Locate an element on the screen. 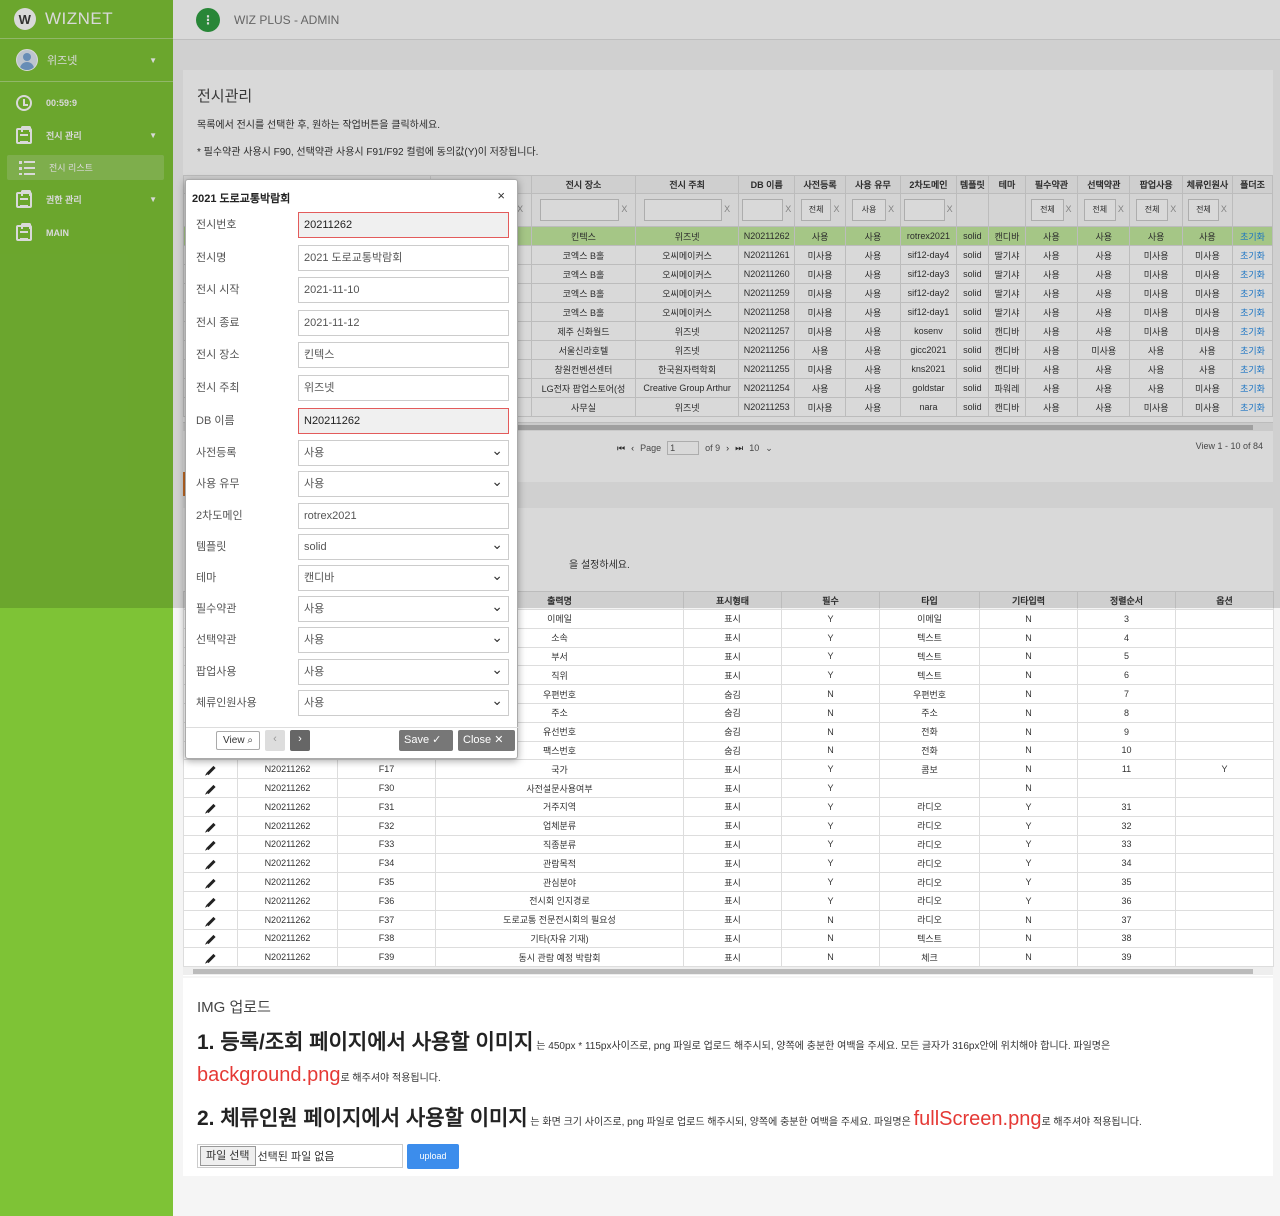 This screenshot has height=1216, width=1280. form-row: 테마 캔디바 is located at coordinates (352, 578).